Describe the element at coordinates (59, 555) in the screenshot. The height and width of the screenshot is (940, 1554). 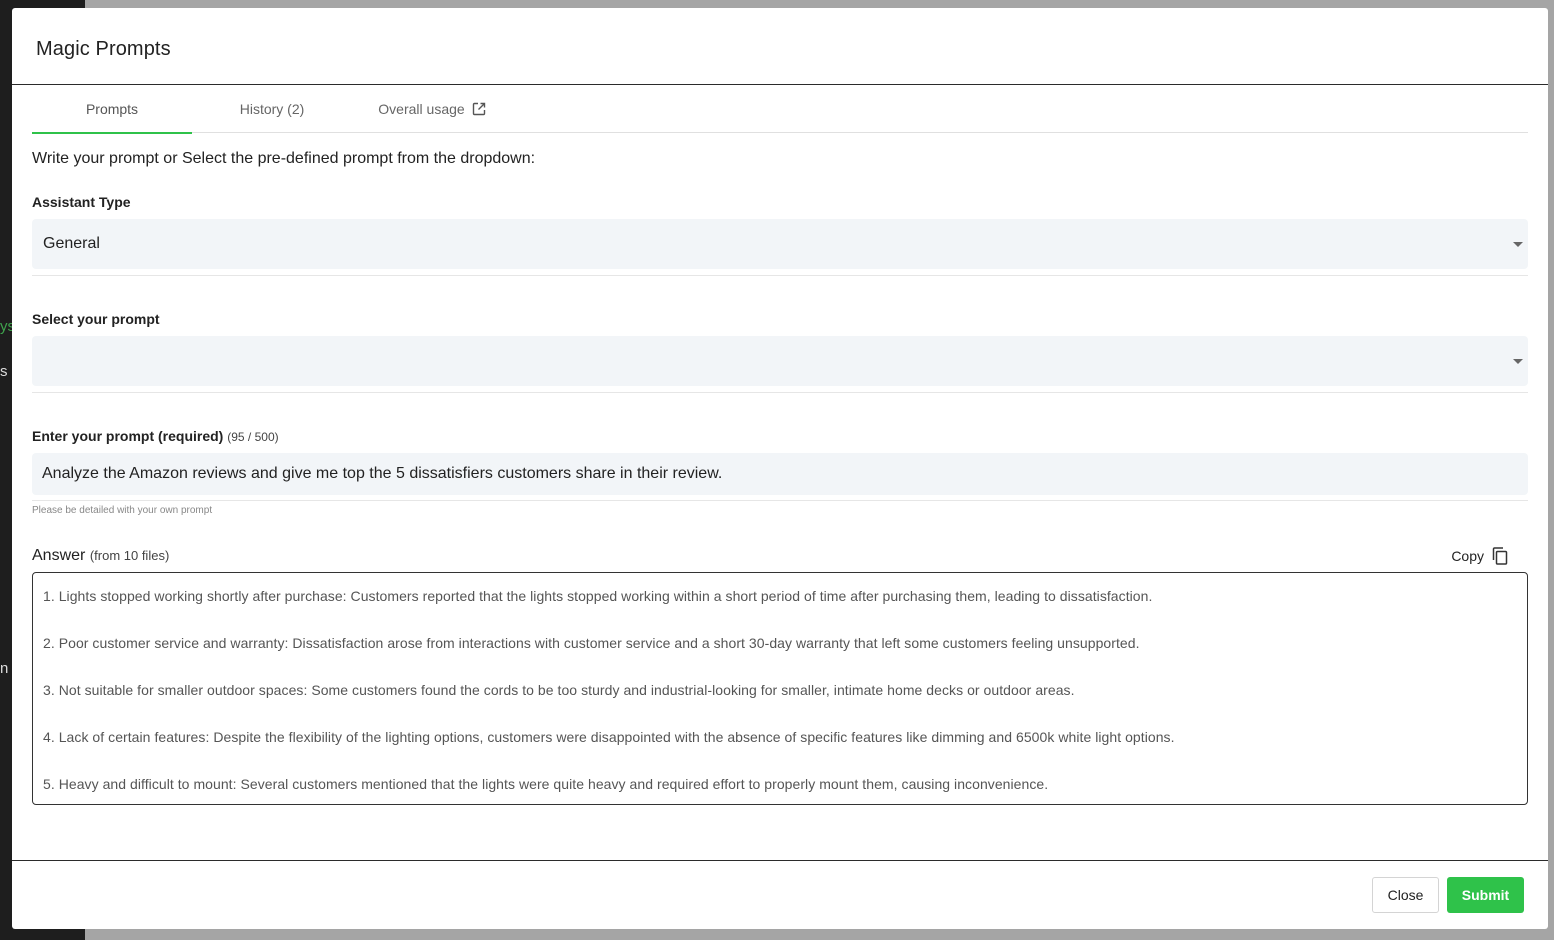
I see `answer-title-text: Answer` at that location.